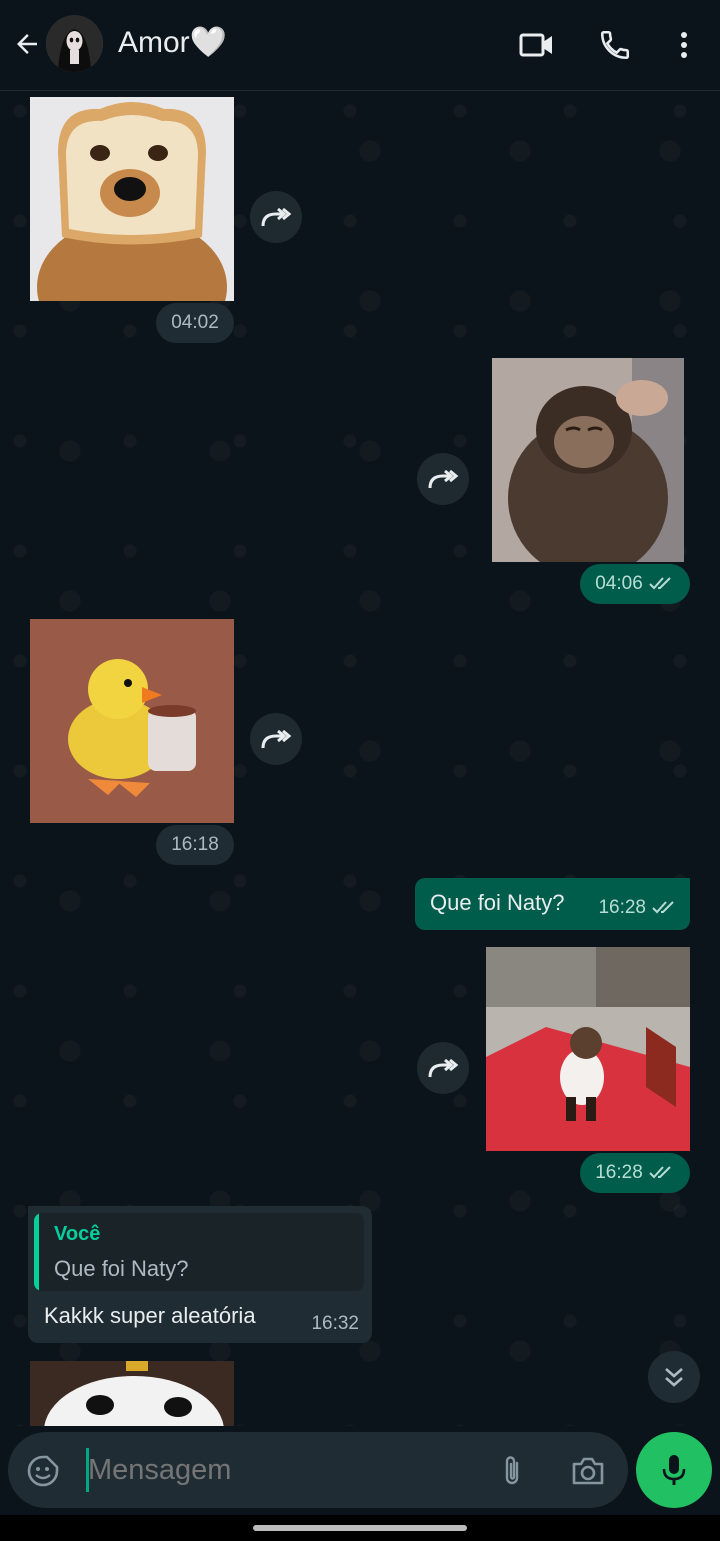 The height and width of the screenshot is (1541, 720). Describe the element at coordinates (150, 1315) in the screenshot. I see `message-text: Kakkk super aleatória` at that location.